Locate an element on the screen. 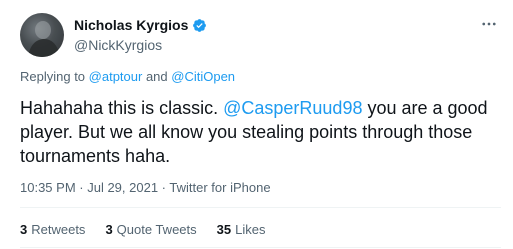 Image resolution: width=513 pixels, height=249 pixels. quote-tweets-count: 3 is located at coordinates (109, 229).